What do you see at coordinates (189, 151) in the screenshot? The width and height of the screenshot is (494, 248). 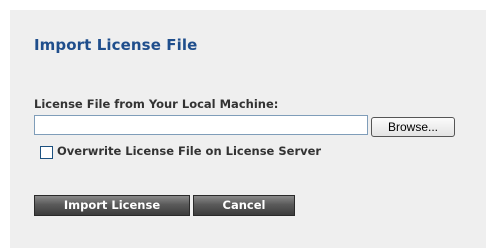 I see `overwrite-checkbox-label: Overwrite License File on License Server` at bounding box center [189, 151].